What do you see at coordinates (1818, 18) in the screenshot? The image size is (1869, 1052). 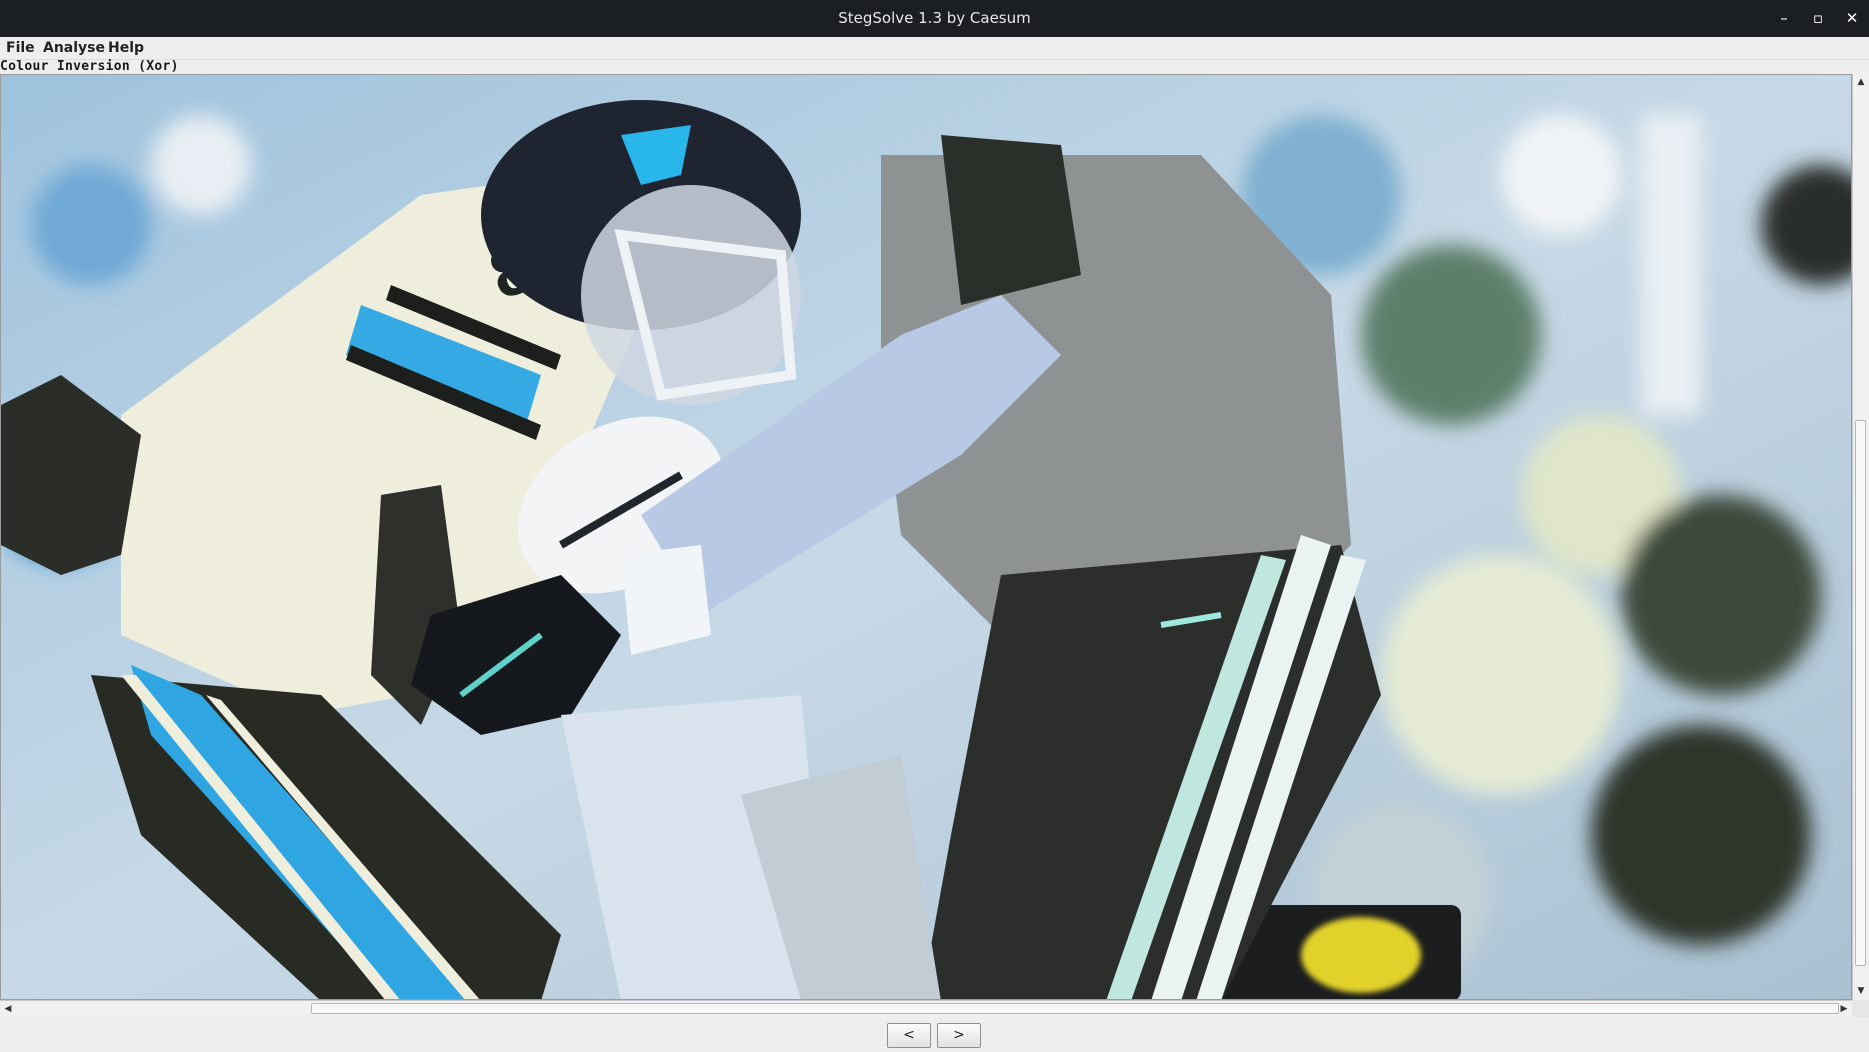 I see `maximize-button: ▫` at bounding box center [1818, 18].